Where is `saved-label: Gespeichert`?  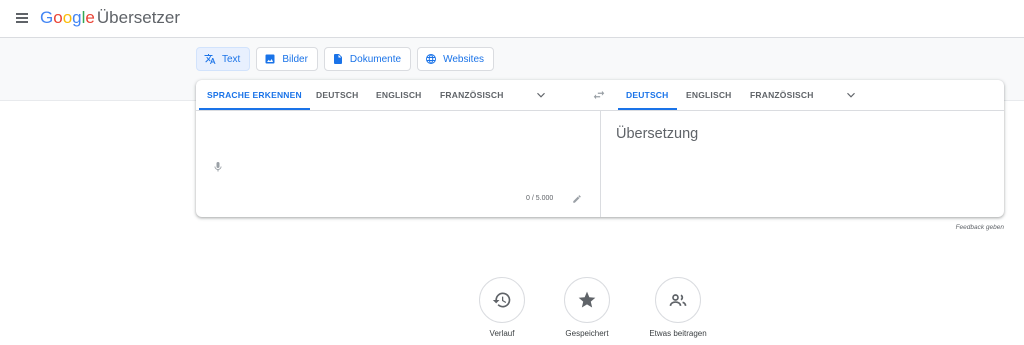 saved-label: Gespeichert is located at coordinates (587, 333).